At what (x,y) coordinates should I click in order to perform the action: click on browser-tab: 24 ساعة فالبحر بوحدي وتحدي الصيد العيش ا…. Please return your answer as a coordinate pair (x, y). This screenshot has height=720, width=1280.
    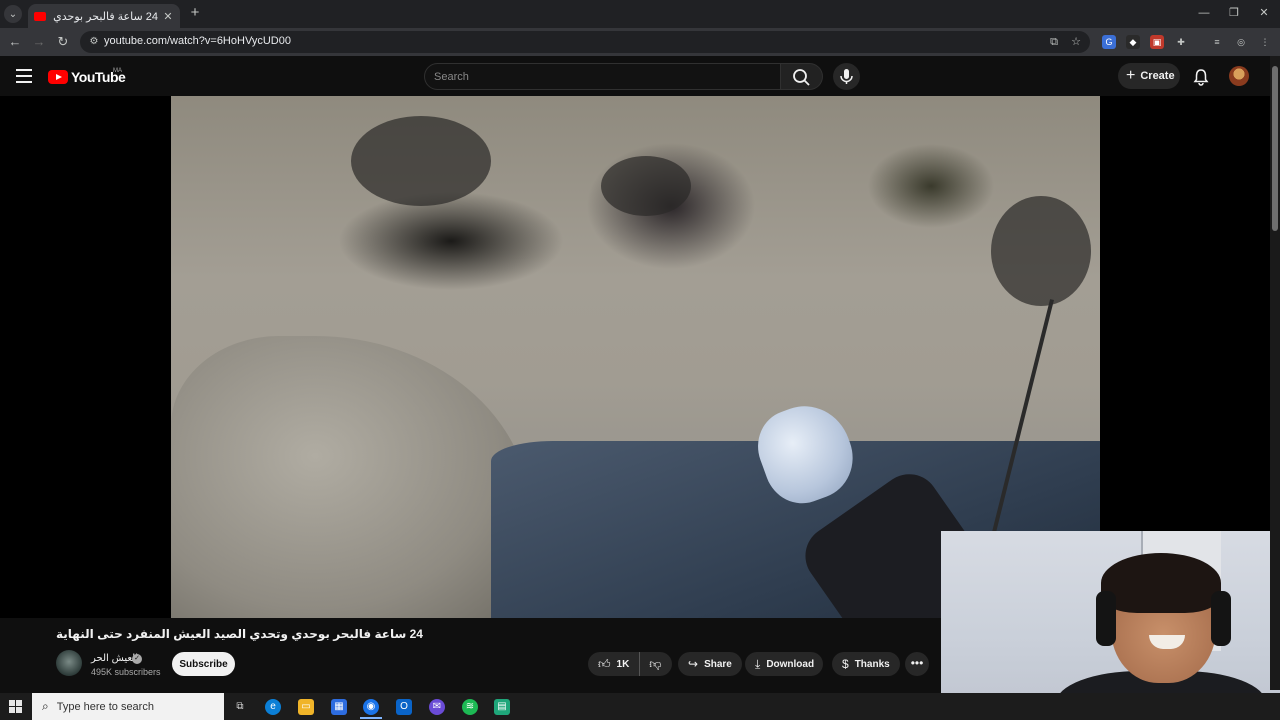
    Looking at the image, I should click on (104, 16).